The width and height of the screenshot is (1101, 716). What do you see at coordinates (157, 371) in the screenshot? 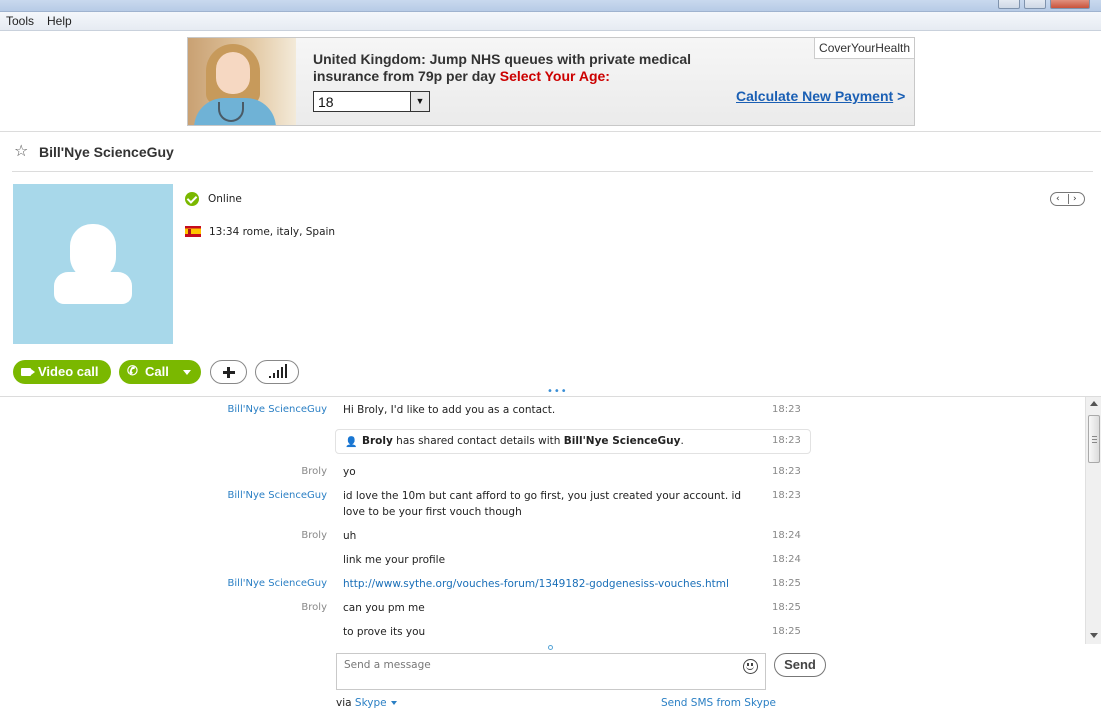
I see `call-label: Call` at bounding box center [157, 371].